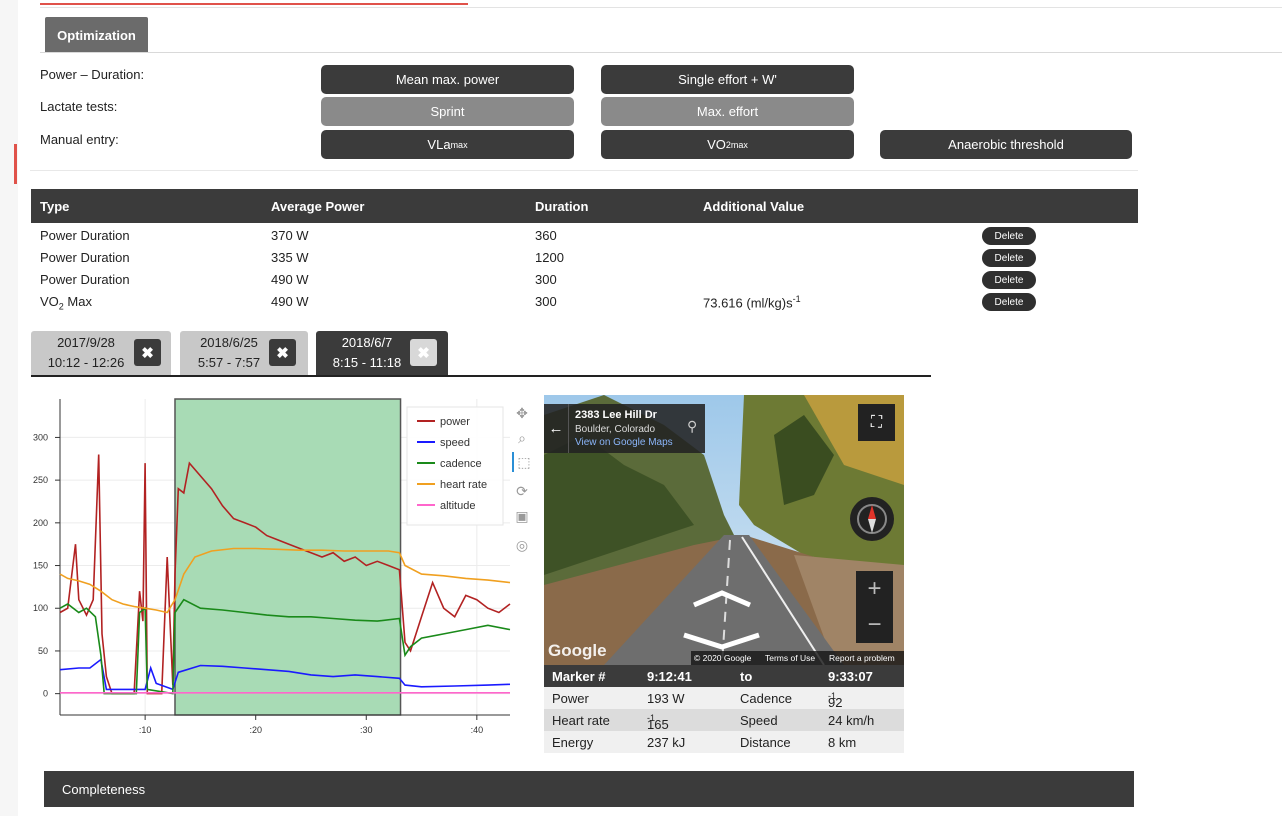 This screenshot has height=816, width=1282. I want to click on col-type: Type, so click(55, 206).